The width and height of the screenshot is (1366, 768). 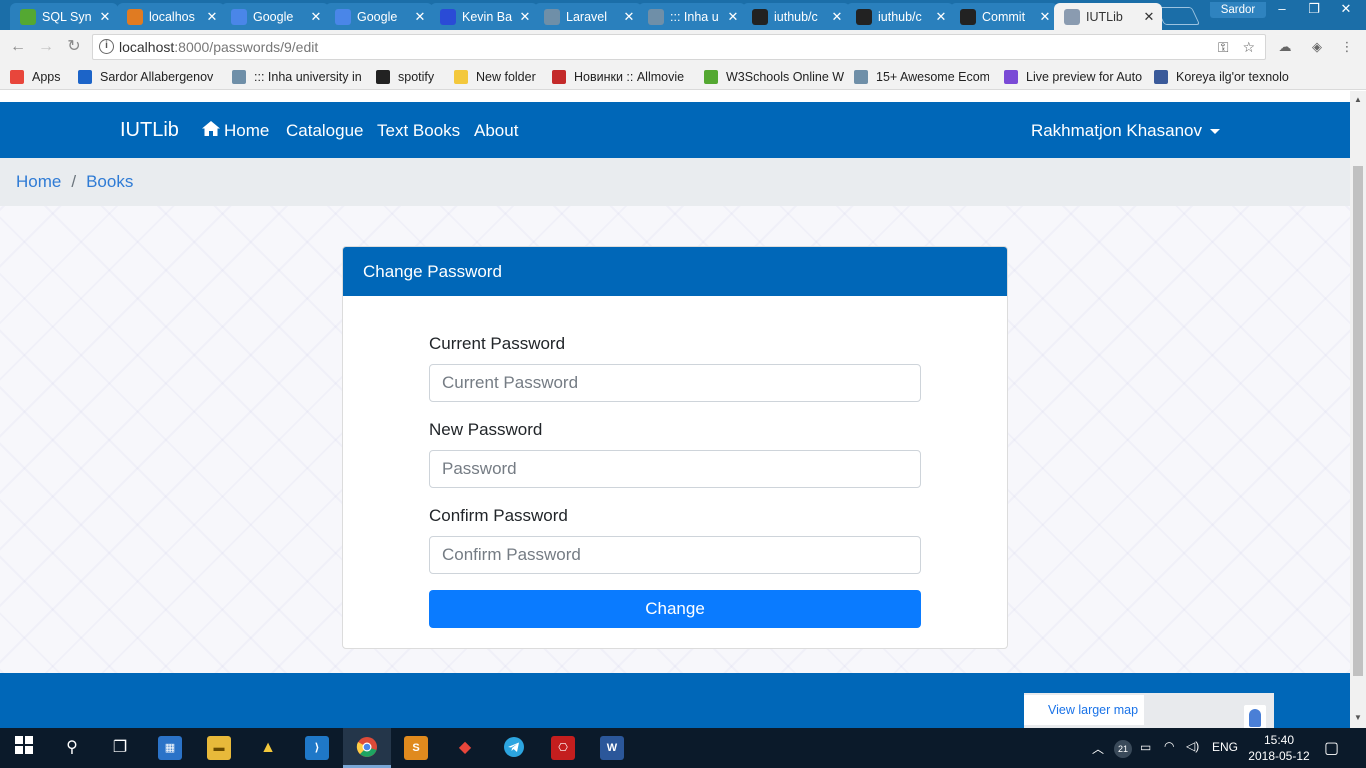 I want to click on view-larger-map-link: View larger map, so click(x=1084, y=710).